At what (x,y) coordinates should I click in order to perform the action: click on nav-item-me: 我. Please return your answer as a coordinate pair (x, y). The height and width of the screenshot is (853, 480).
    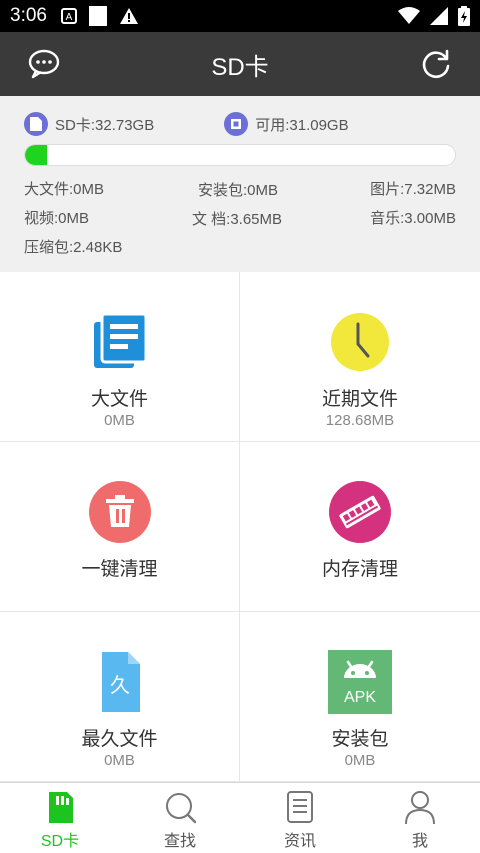
    Looking at the image, I should click on (420, 818).